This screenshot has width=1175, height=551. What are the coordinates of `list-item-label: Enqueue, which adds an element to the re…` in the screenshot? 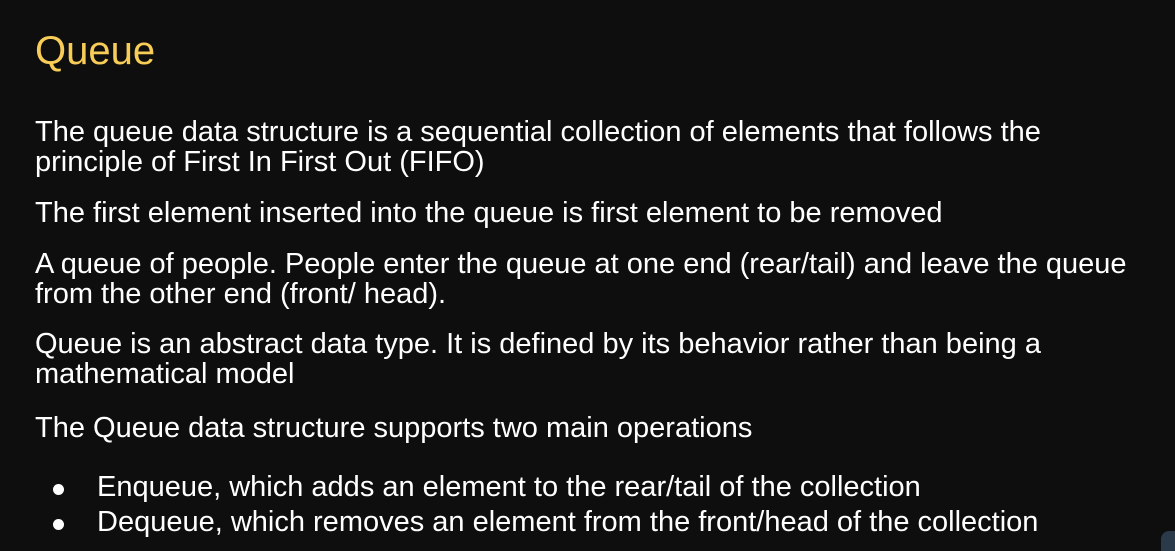 It's located at (509, 487).